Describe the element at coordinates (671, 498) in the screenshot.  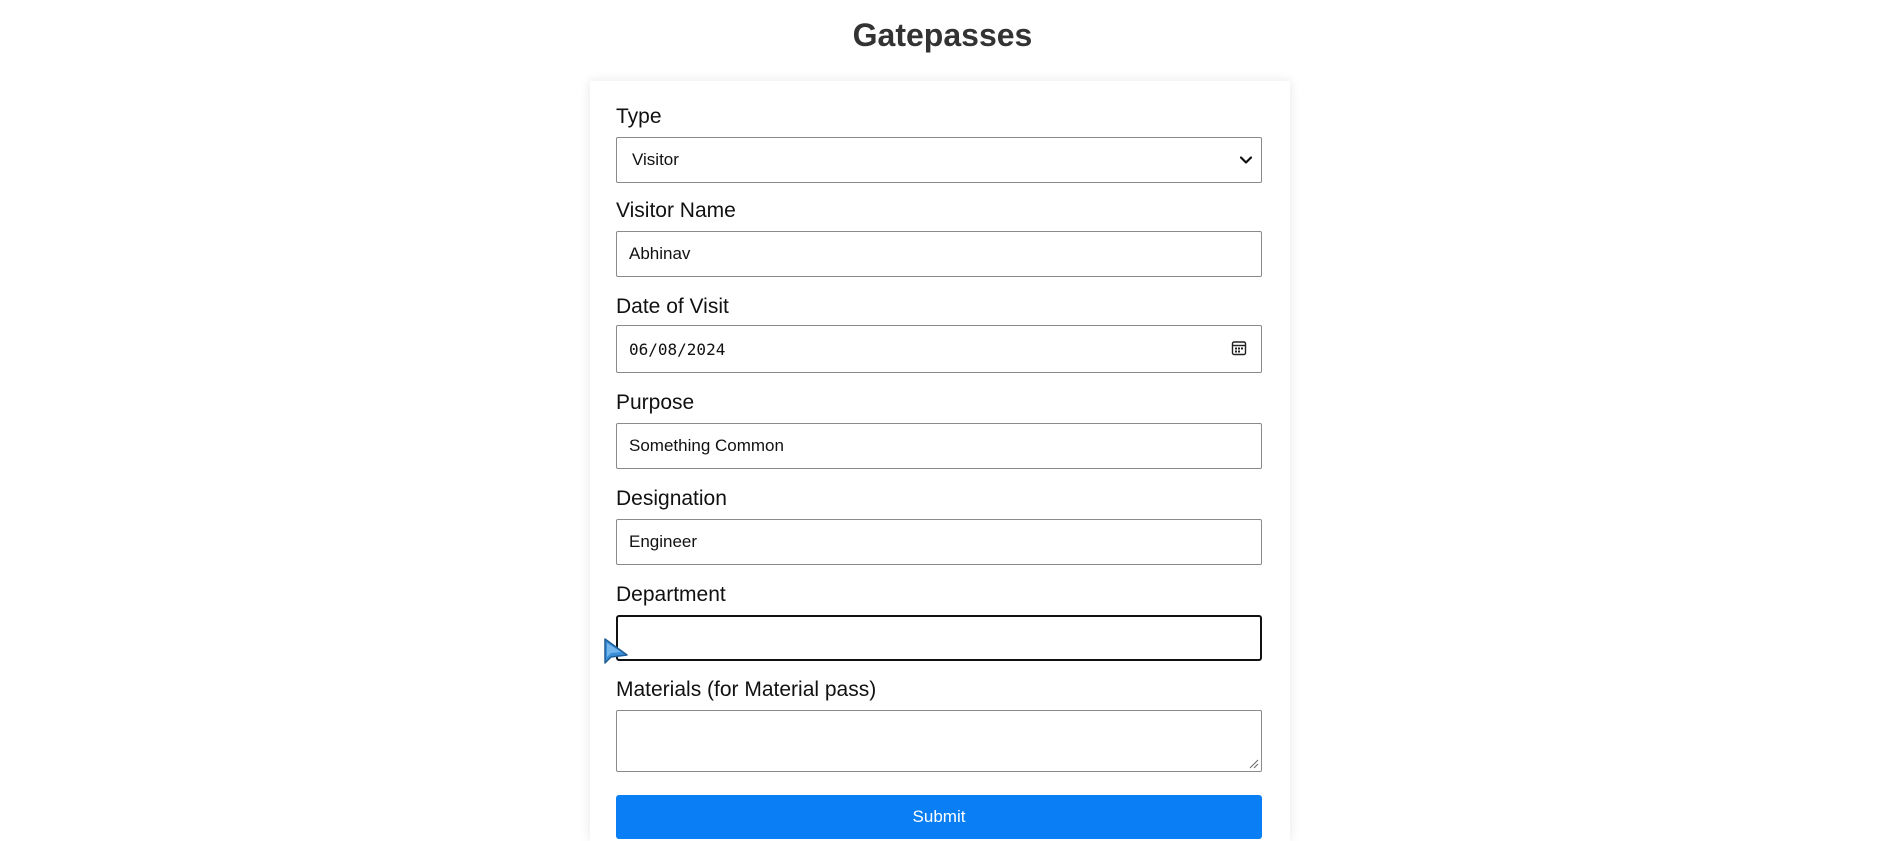
I see `designation-label: Designation` at that location.